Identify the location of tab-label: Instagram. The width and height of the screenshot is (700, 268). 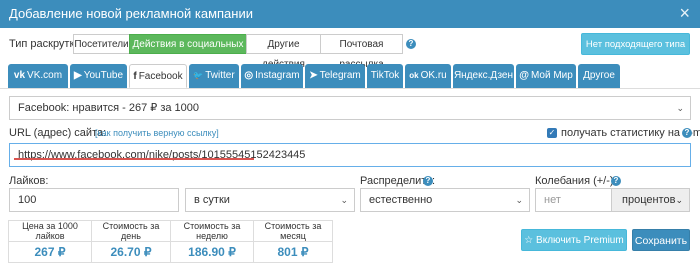
(277, 75).